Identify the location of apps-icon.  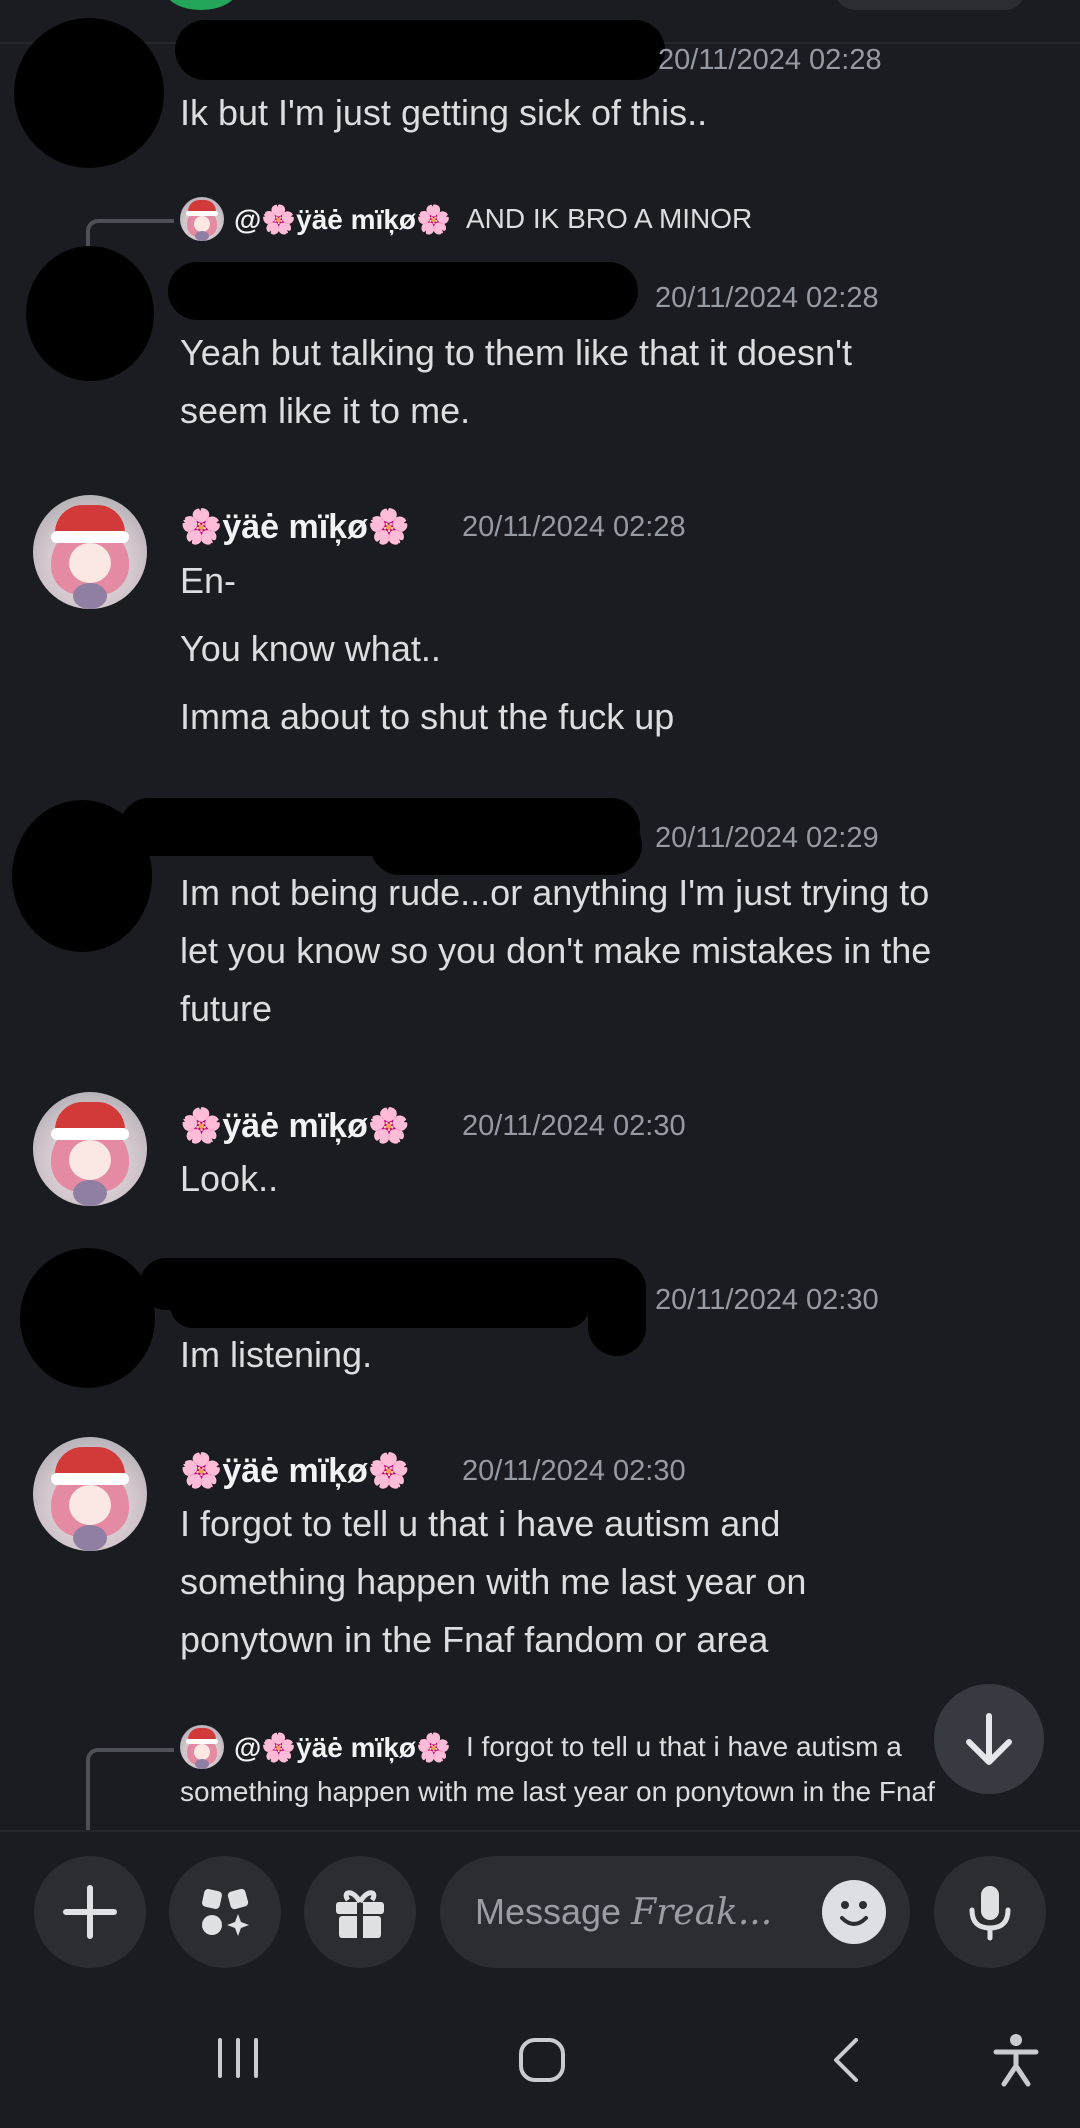
(225, 1912).